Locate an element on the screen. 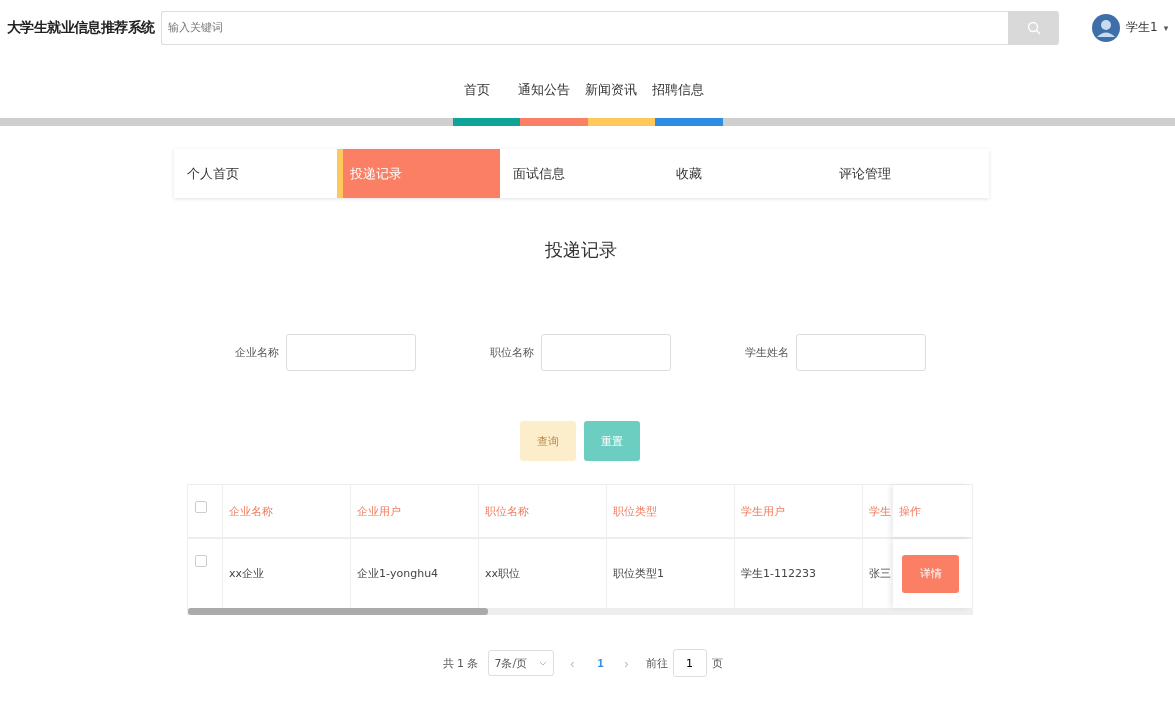  column-header: 企业用户 is located at coordinates (379, 511).